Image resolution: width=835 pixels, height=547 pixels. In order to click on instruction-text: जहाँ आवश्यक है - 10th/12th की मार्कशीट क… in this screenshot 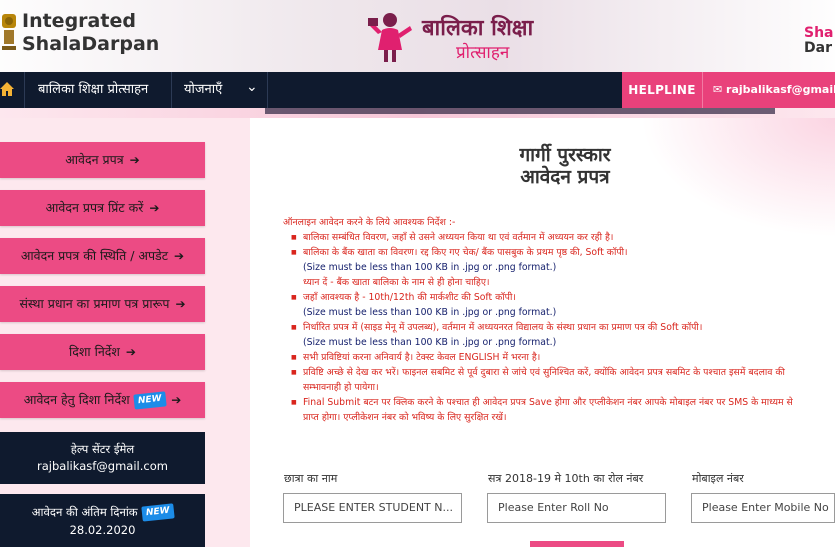, I will do `click(409, 297)`.